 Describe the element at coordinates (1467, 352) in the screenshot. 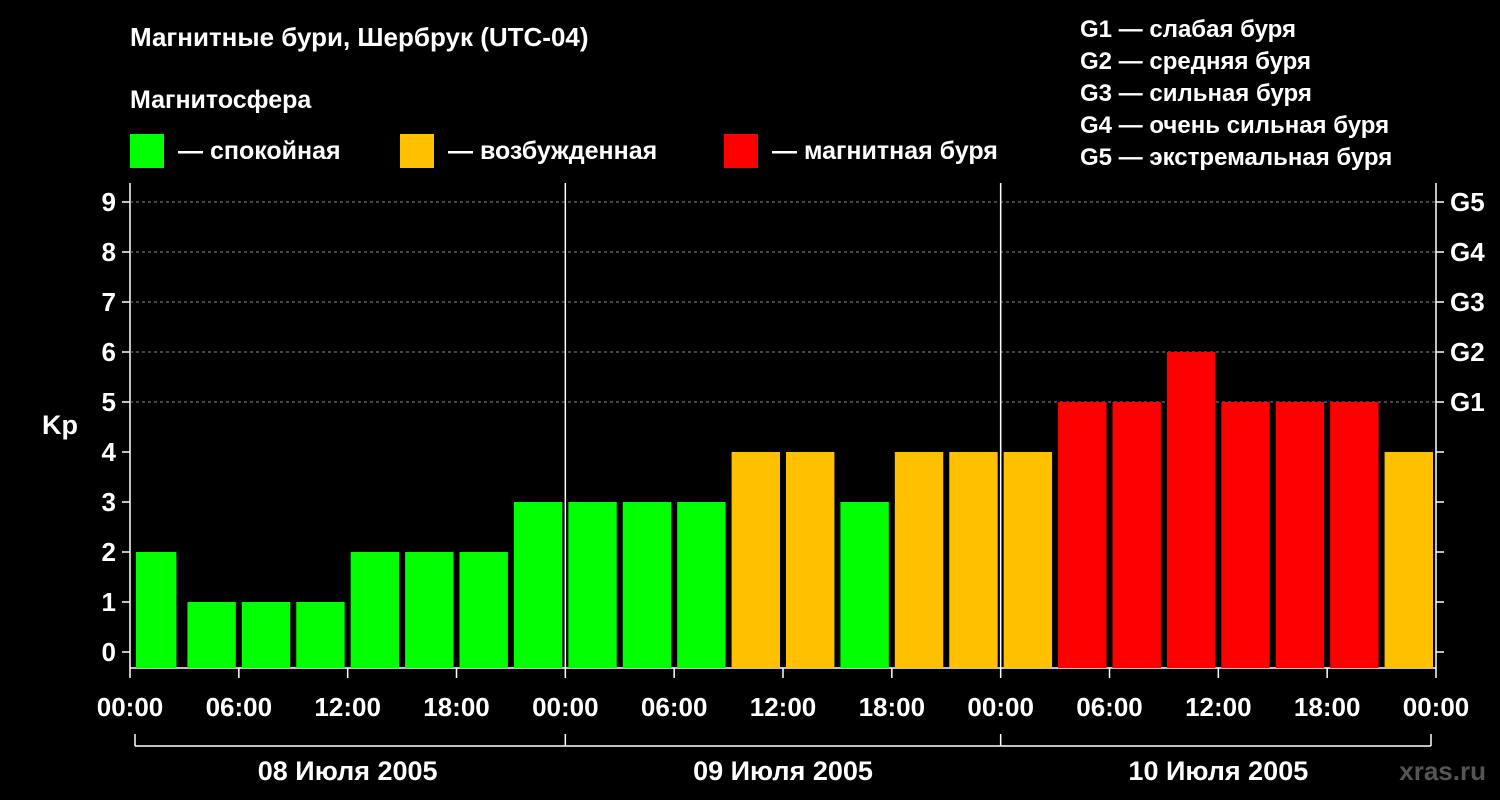

I see `g-level-label: G2` at that location.